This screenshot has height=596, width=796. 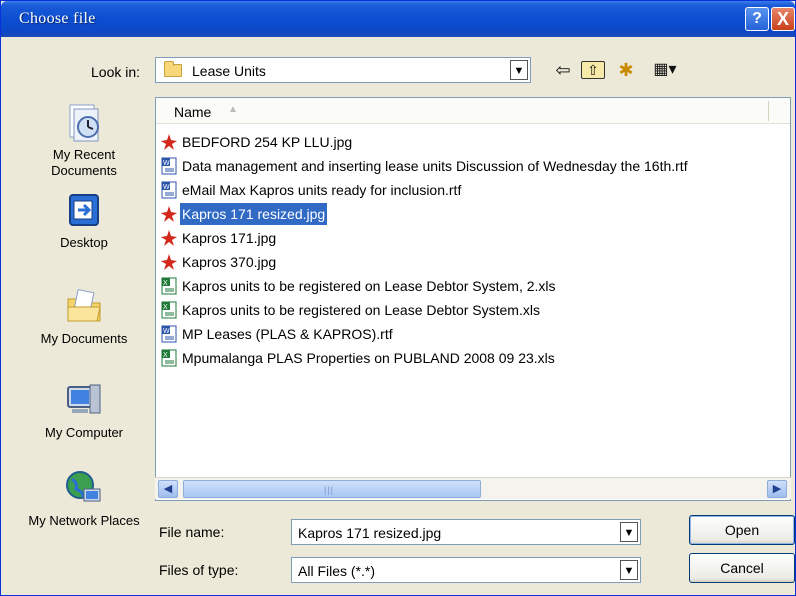 I want to click on scrollbar-grip: |||, so click(x=329, y=490).